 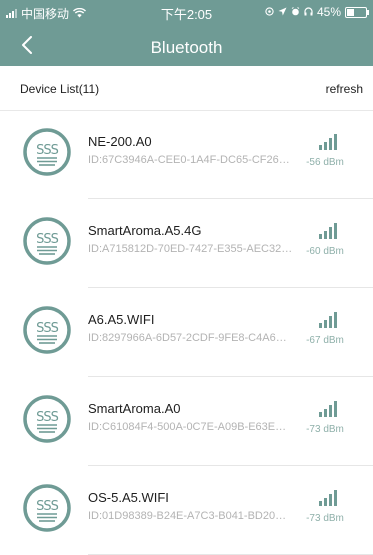 What do you see at coordinates (134, 408) in the screenshot?
I see `device-name: SmartAroma.A0` at bounding box center [134, 408].